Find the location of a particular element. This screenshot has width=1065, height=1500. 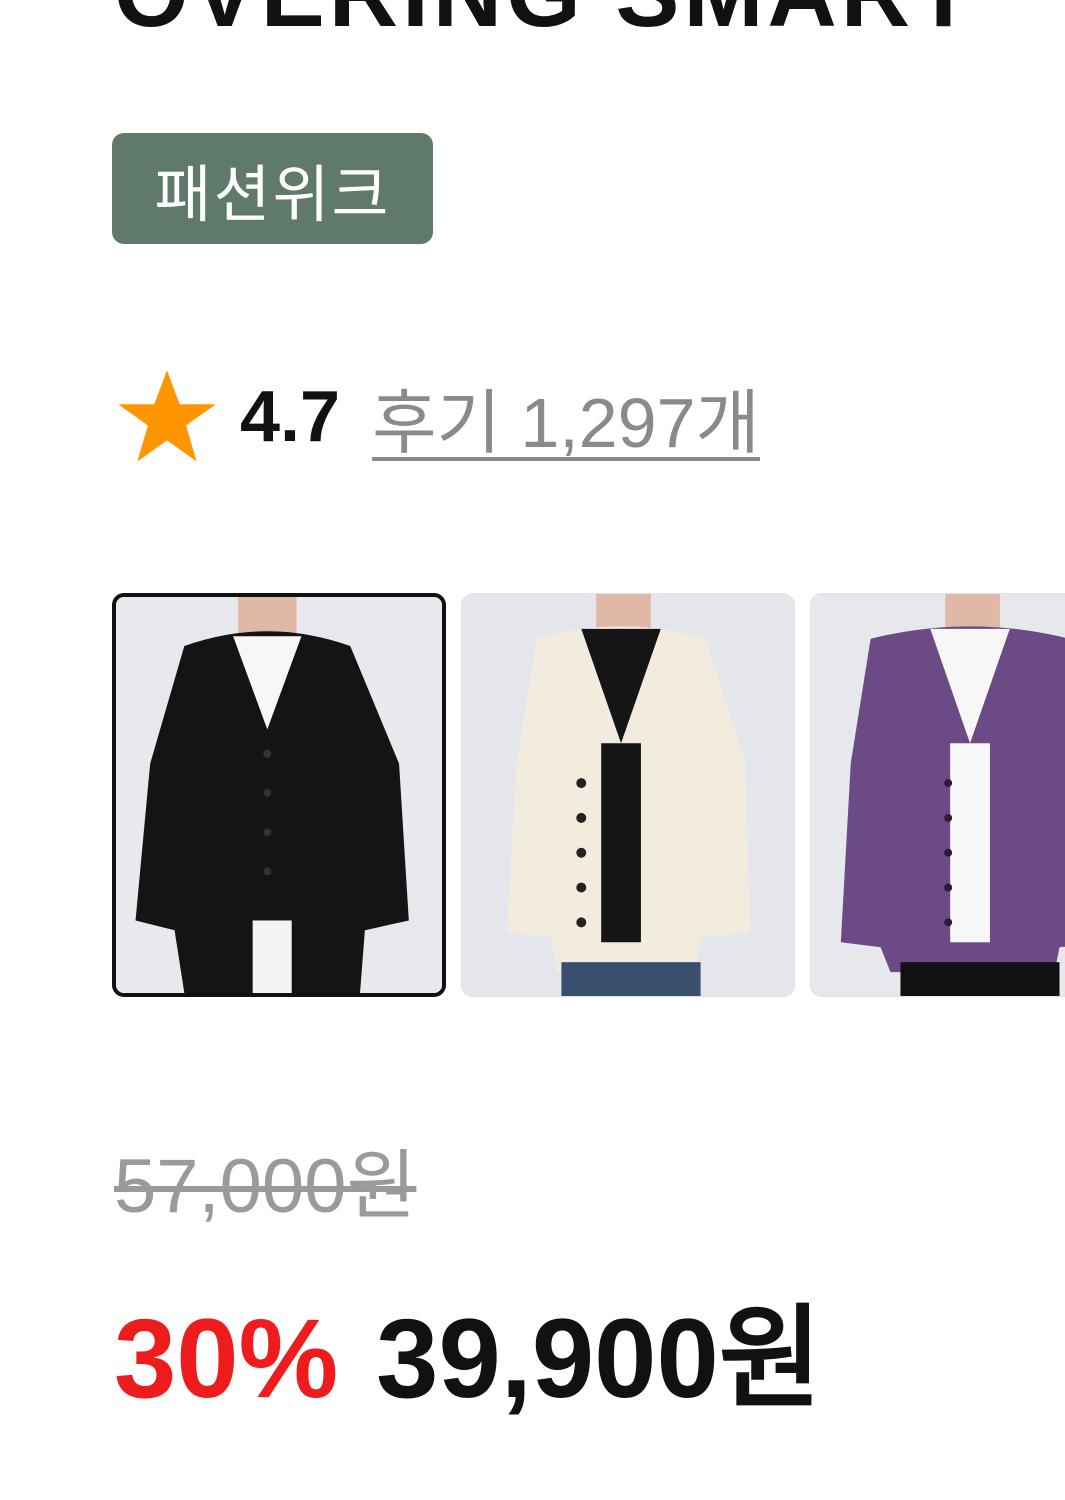

star-icon is located at coordinates (167, 416).